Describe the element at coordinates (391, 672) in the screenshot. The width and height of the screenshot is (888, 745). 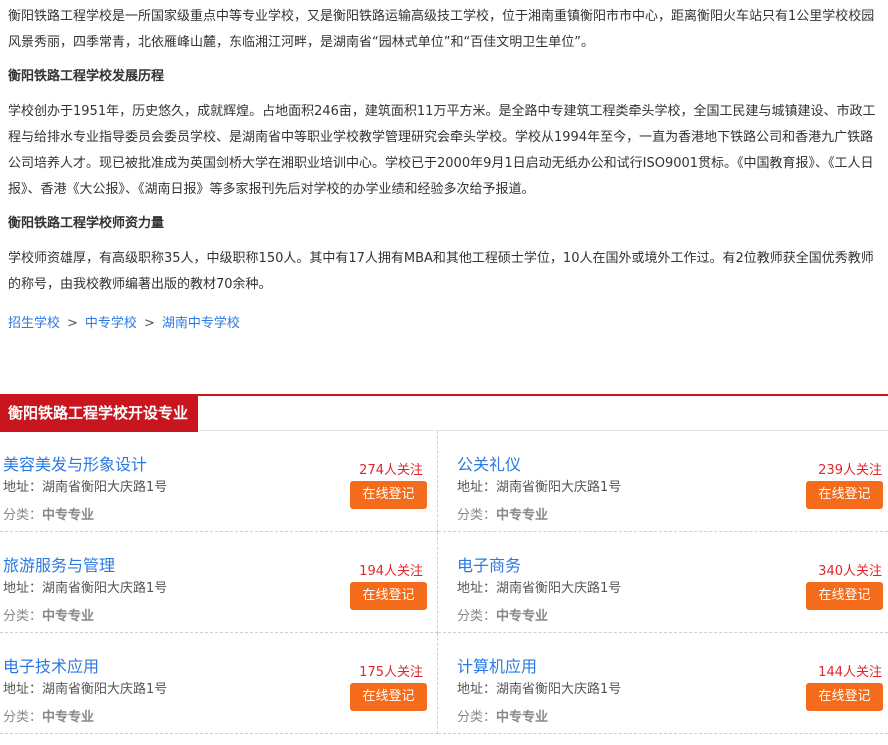
I see `follow-count: 175人关注` at that location.